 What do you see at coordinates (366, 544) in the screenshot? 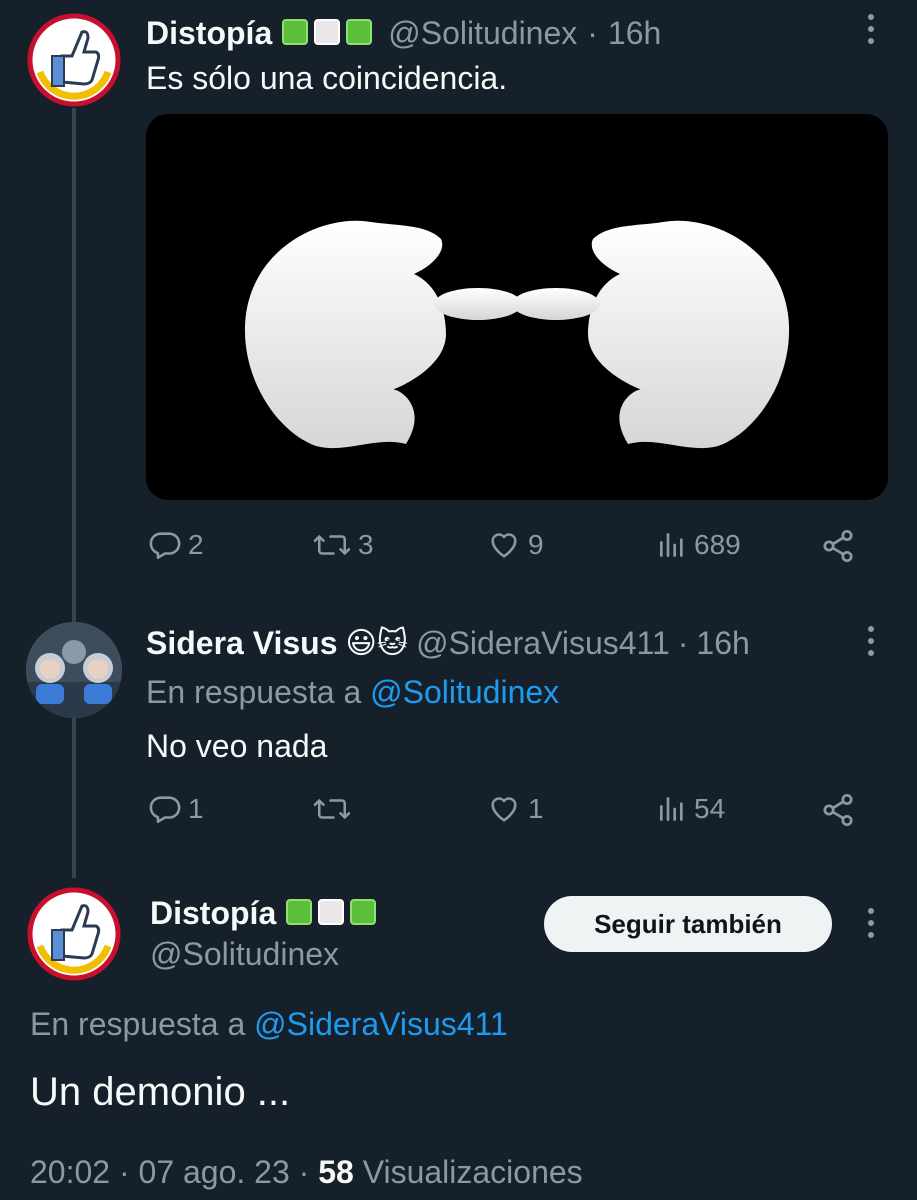
I see `retweet-count: 3` at bounding box center [366, 544].